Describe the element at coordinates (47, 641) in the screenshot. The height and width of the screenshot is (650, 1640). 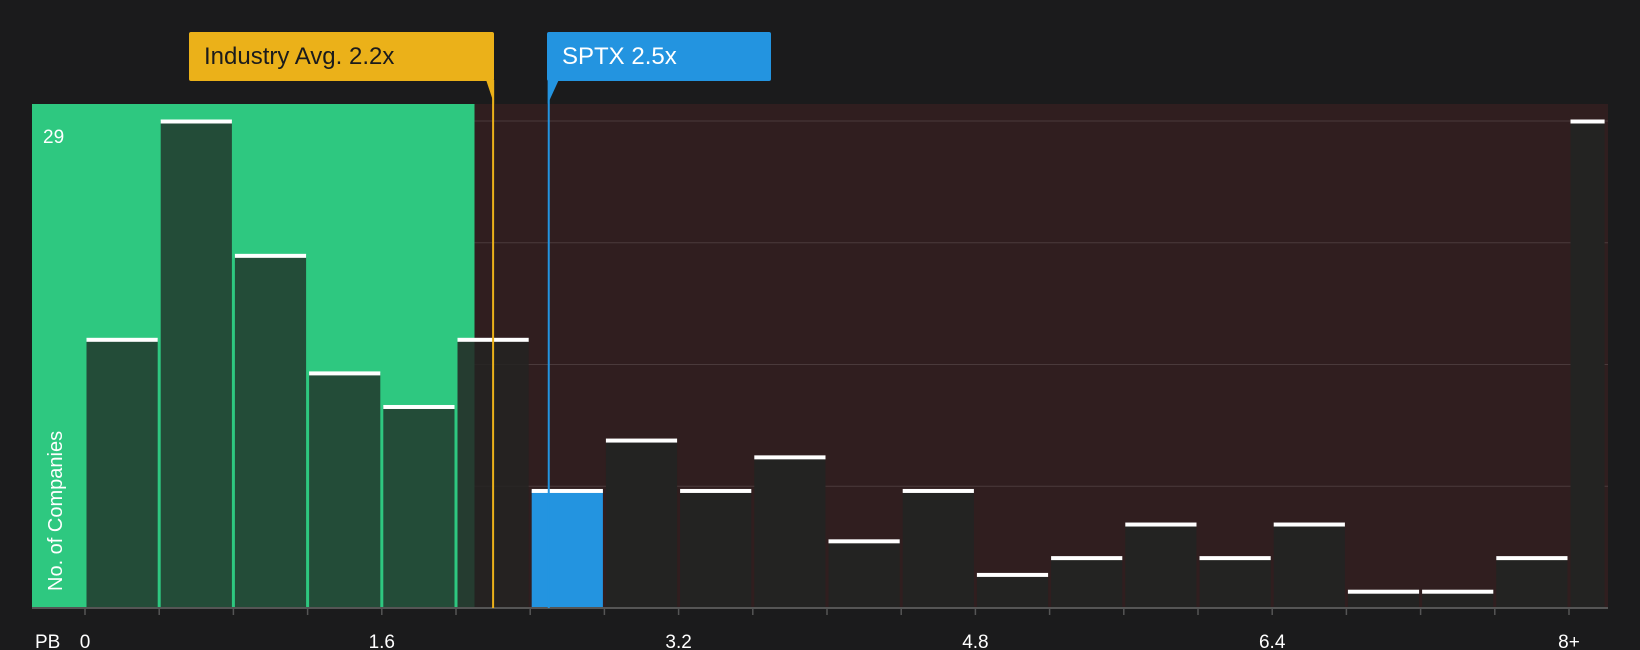
I see `x-axis-label: PB` at that location.